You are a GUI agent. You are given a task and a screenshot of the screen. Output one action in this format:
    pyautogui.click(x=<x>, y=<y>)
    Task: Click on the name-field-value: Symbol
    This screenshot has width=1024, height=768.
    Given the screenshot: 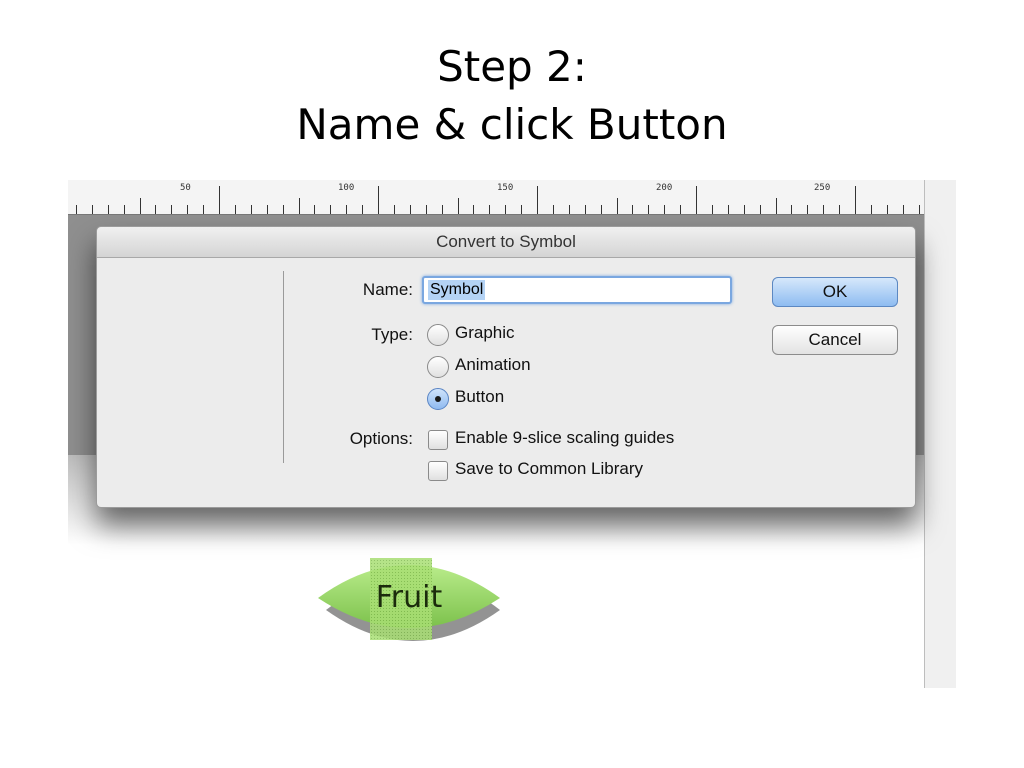 What is the action you would take?
    pyautogui.click(x=457, y=290)
    